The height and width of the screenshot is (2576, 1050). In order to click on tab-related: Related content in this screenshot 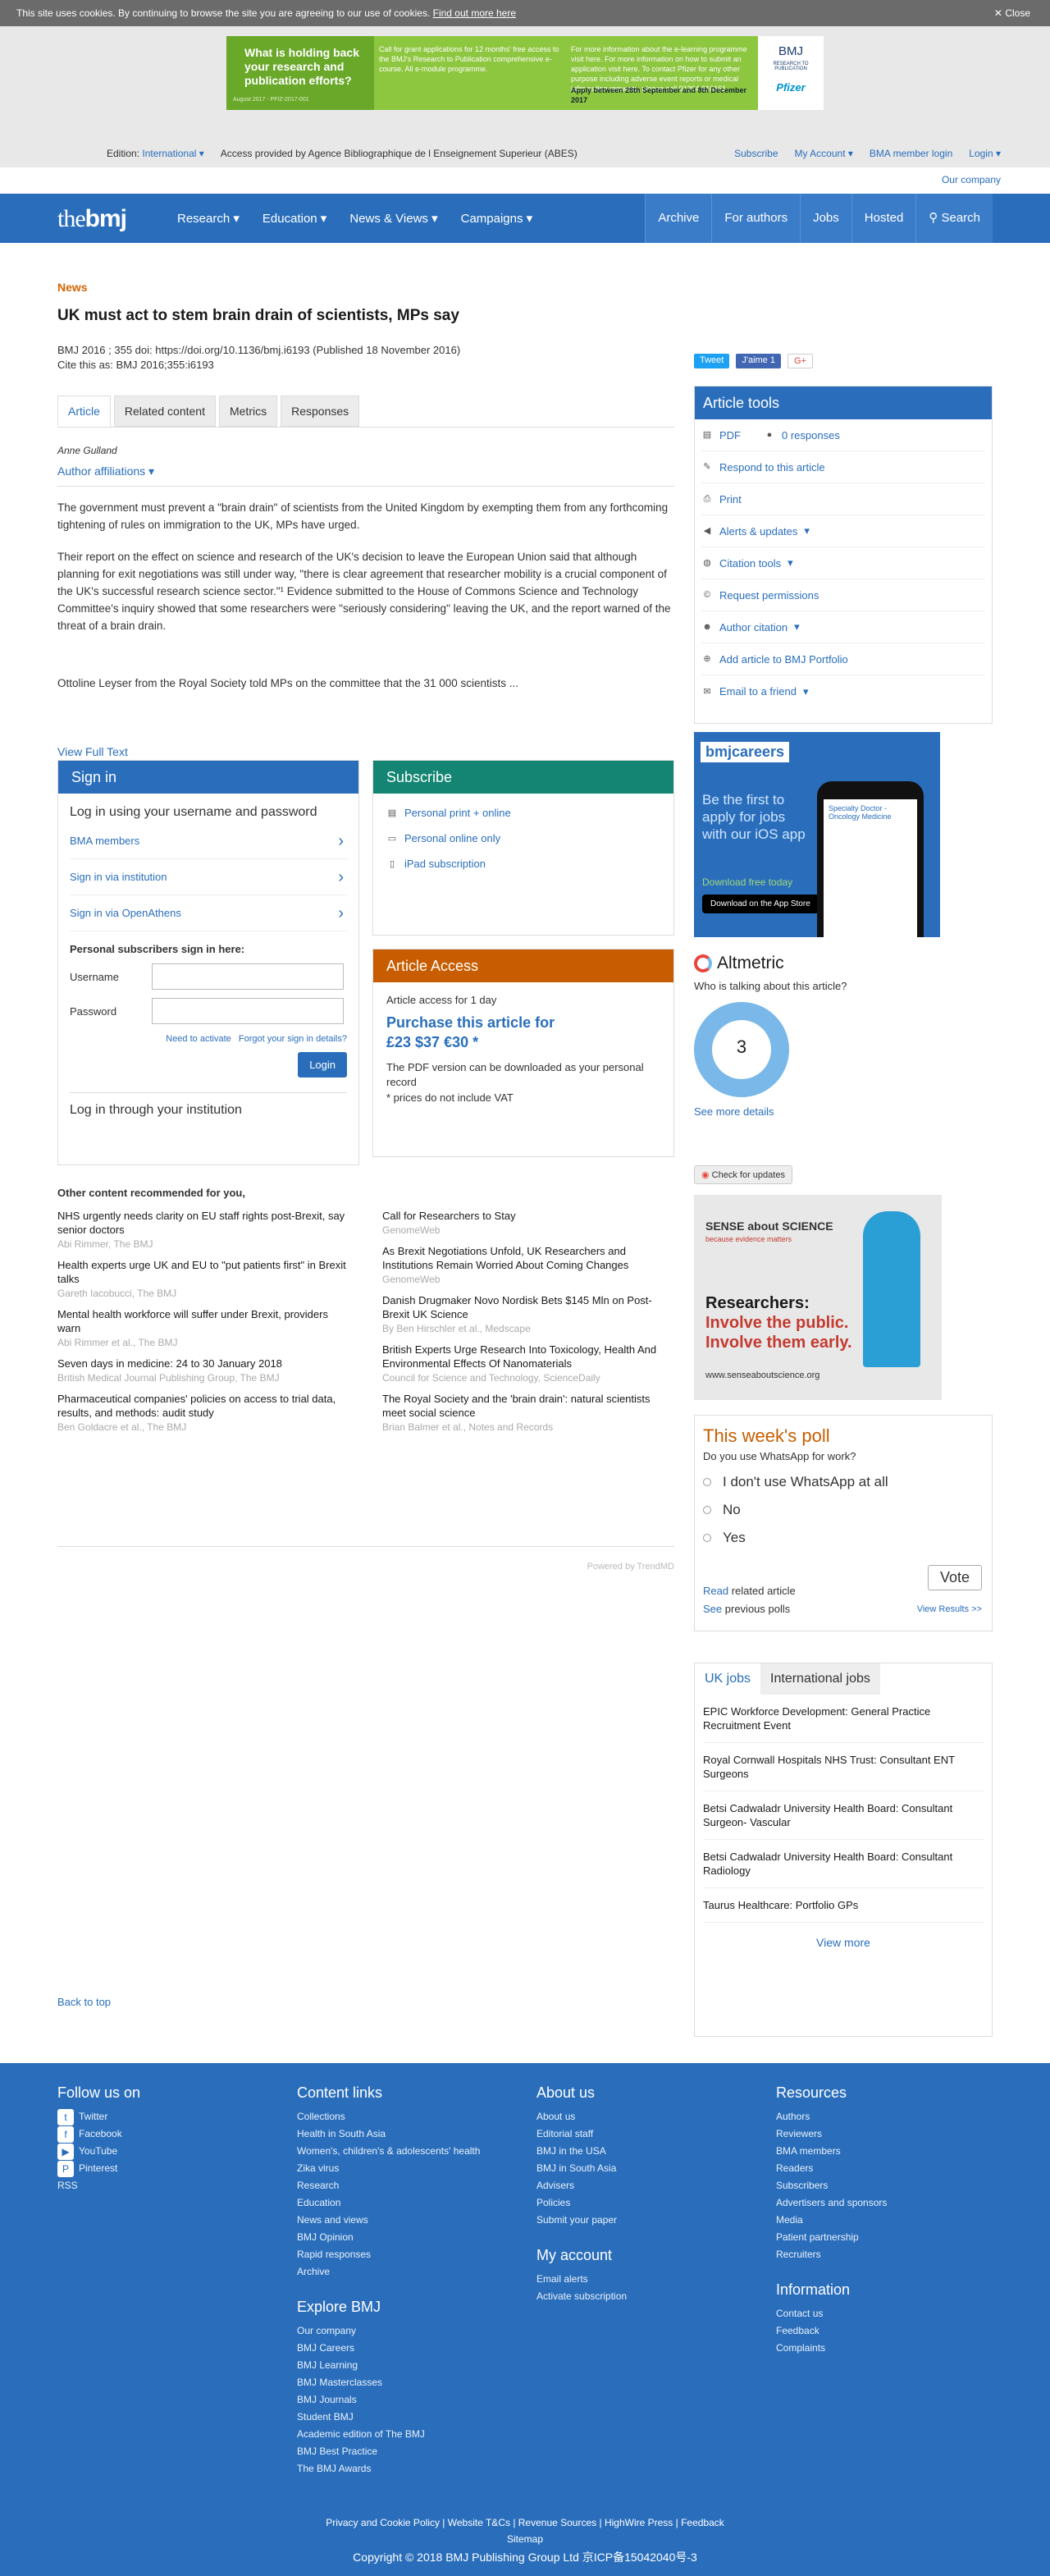, I will do `click(165, 411)`.